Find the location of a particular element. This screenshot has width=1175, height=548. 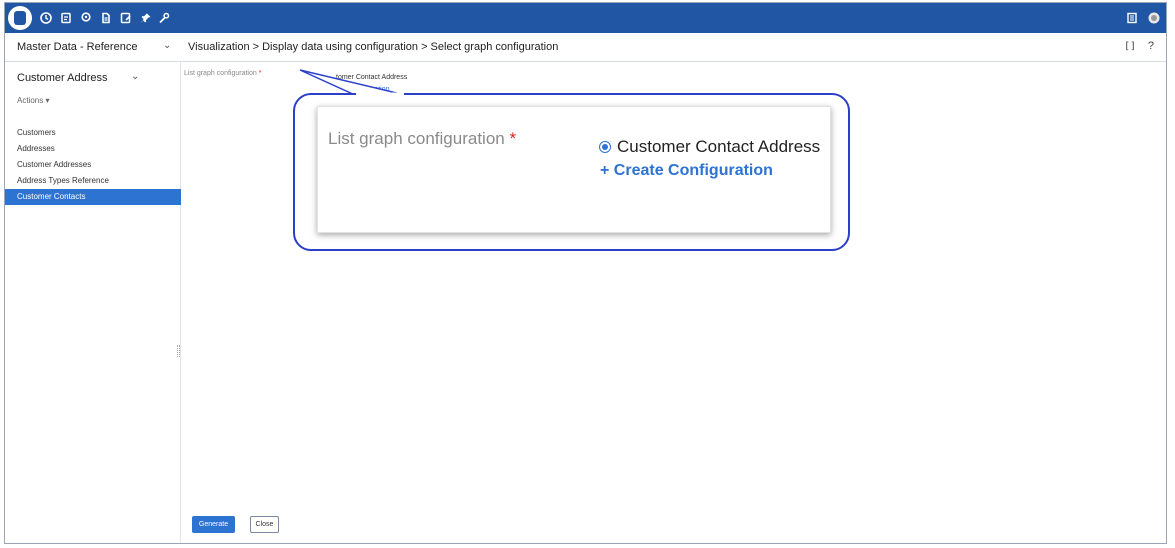

actions-menu: Actions ▾ is located at coordinates (33, 100).